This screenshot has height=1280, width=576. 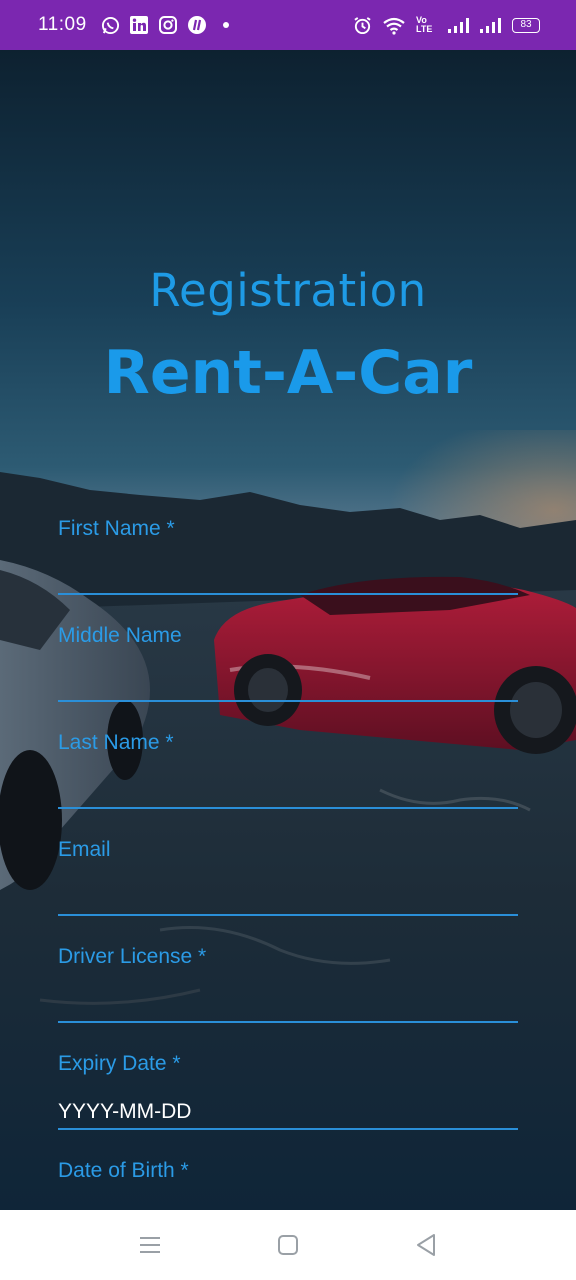 I want to click on notification-dot, so click(x=225, y=25).